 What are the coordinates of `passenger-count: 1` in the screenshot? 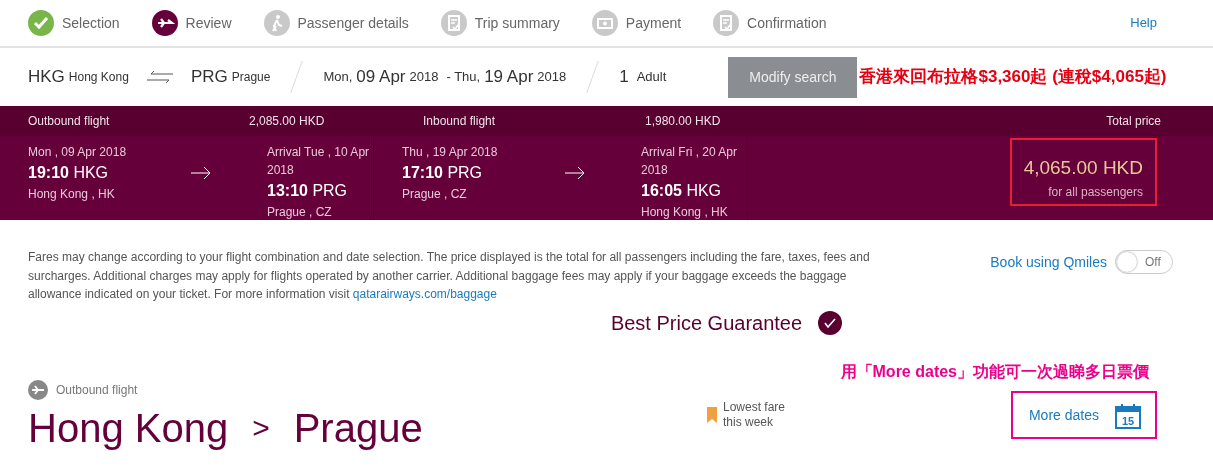 It's located at (624, 77).